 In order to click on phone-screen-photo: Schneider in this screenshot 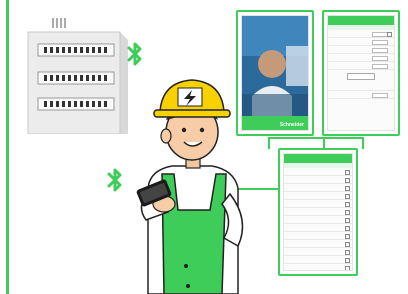, I will do `click(275, 73)`.